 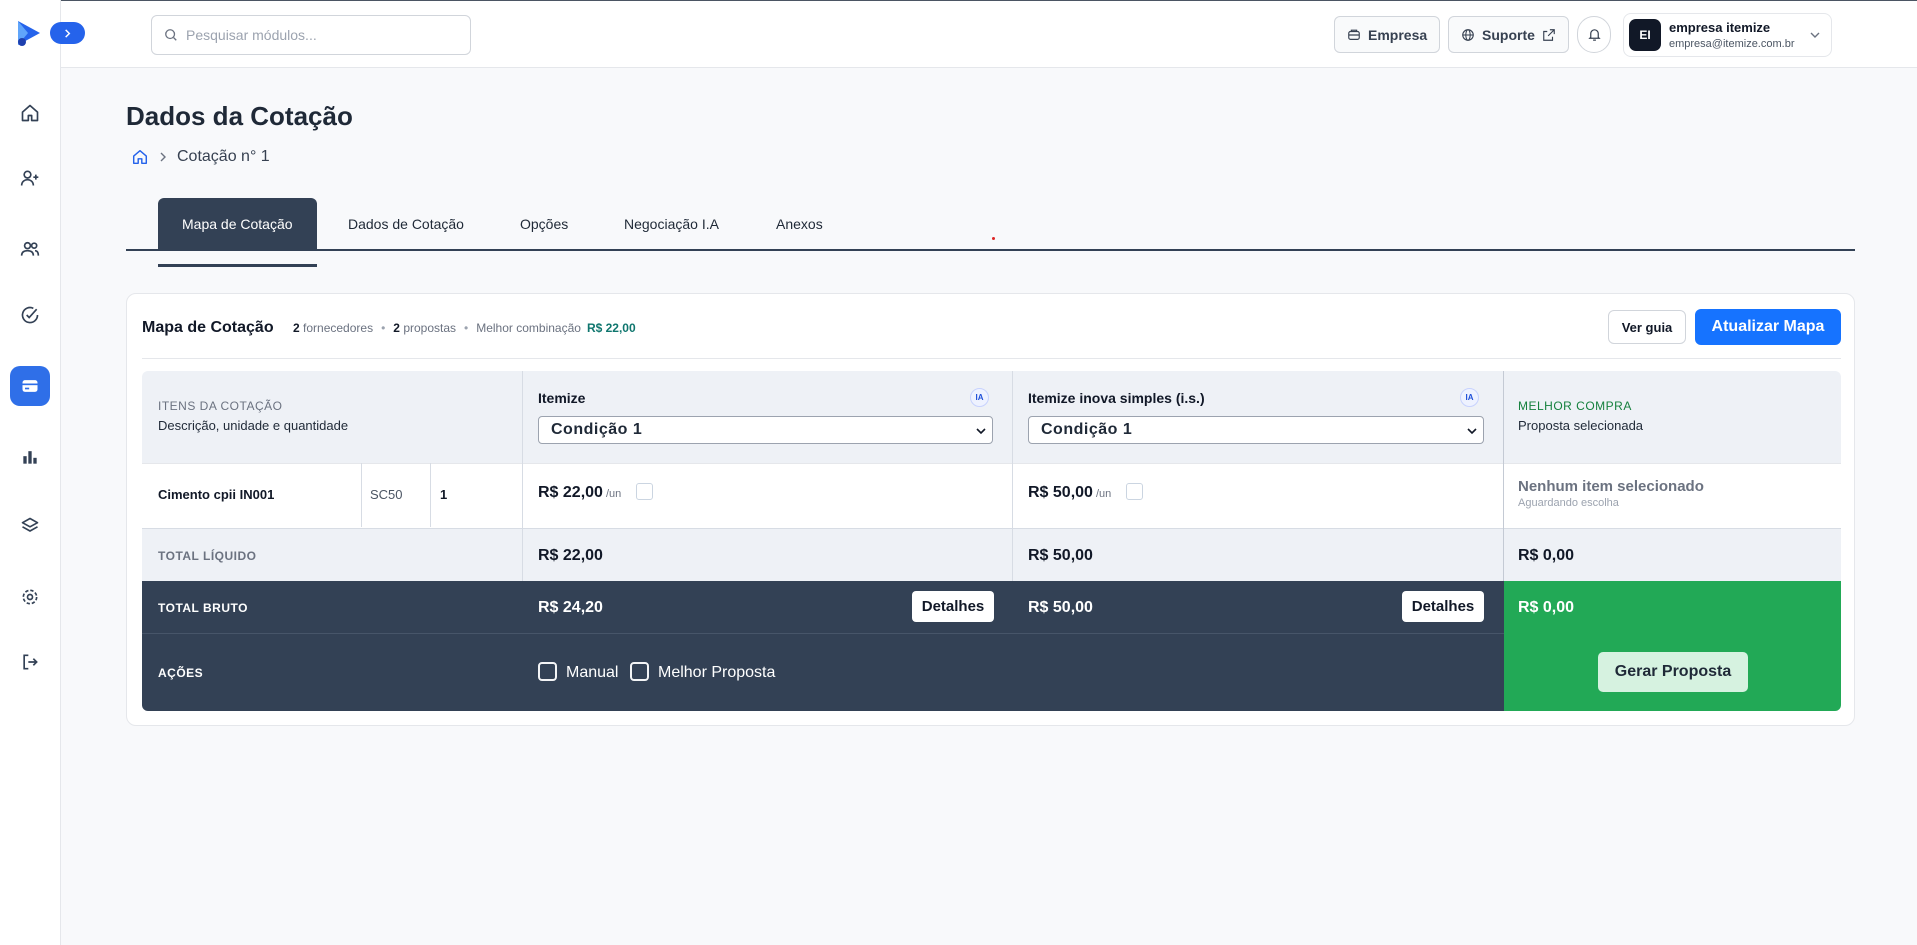 I want to click on user-plus-icon, so click(x=29, y=178).